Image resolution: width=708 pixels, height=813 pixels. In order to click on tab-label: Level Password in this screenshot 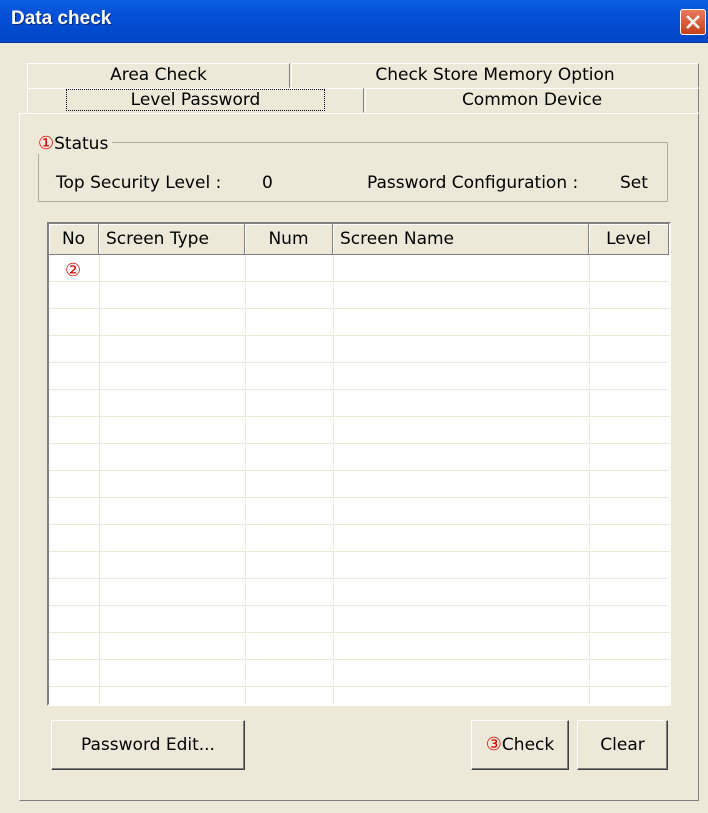, I will do `click(195, 100)`.